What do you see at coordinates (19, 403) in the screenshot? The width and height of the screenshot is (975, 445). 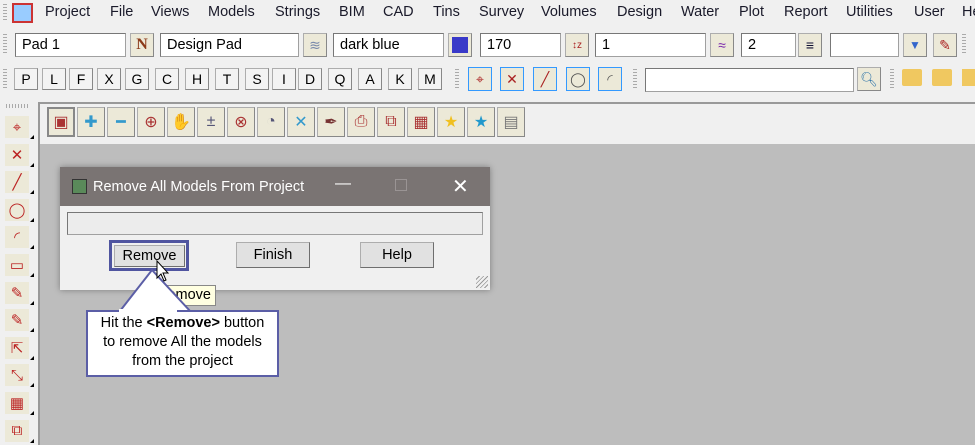 I see `table-tool-icon: ▦` at bounding box center [19, 403].